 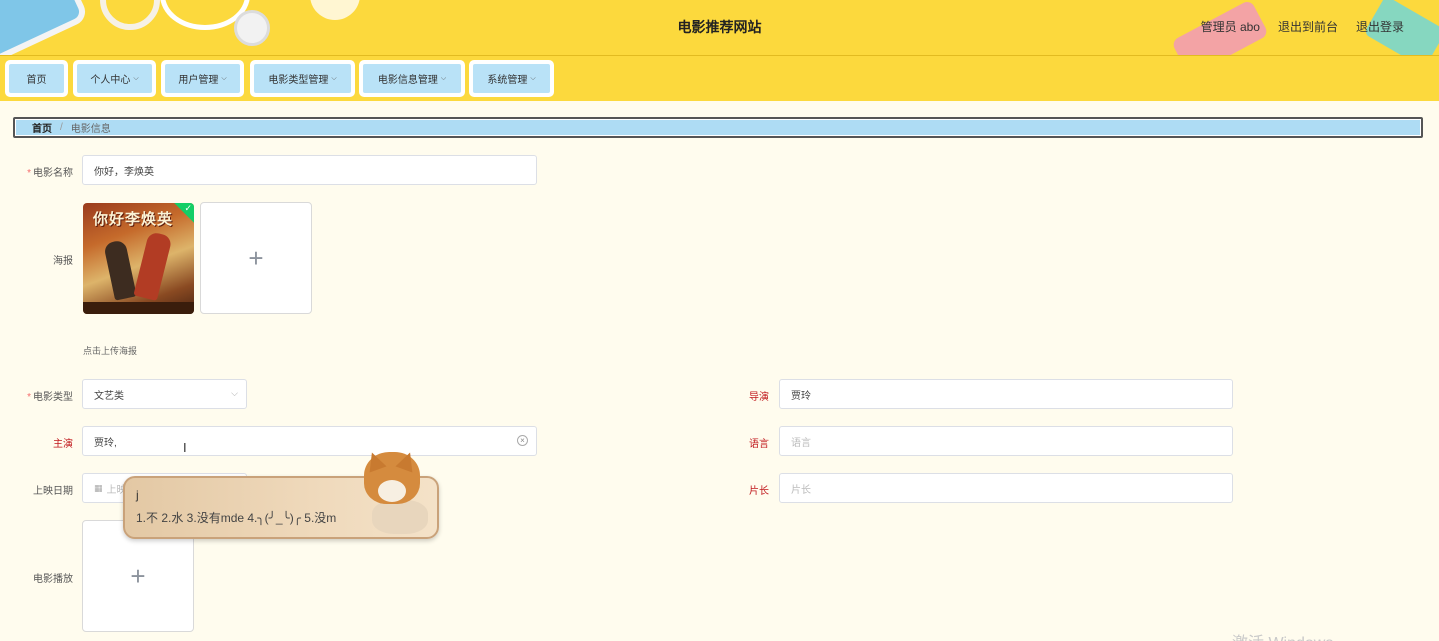 I want to click on shiba-dog-face, so click(x=392, y=491).